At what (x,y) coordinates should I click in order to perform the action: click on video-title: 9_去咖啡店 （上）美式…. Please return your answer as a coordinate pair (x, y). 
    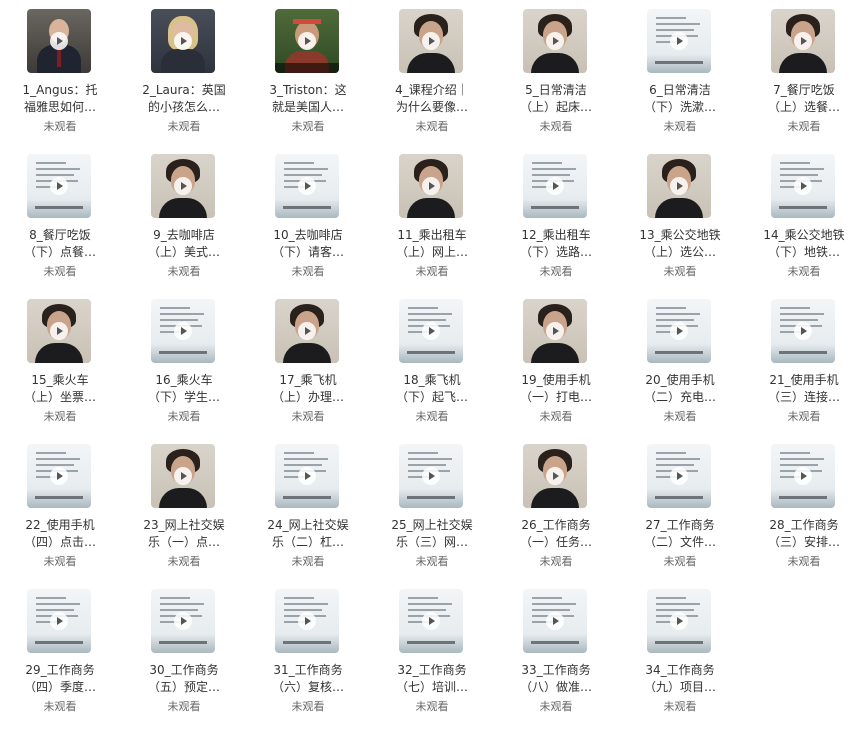
    Looking at the image, I should click on (184, 244).